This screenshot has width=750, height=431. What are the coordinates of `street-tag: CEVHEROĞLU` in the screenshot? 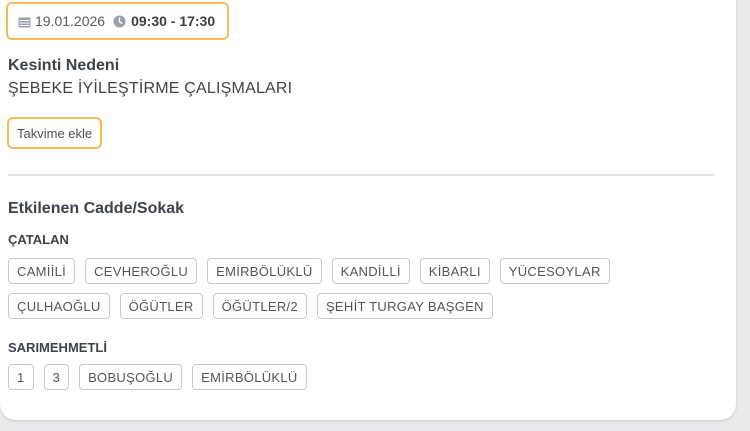 It's located at (141, 271).